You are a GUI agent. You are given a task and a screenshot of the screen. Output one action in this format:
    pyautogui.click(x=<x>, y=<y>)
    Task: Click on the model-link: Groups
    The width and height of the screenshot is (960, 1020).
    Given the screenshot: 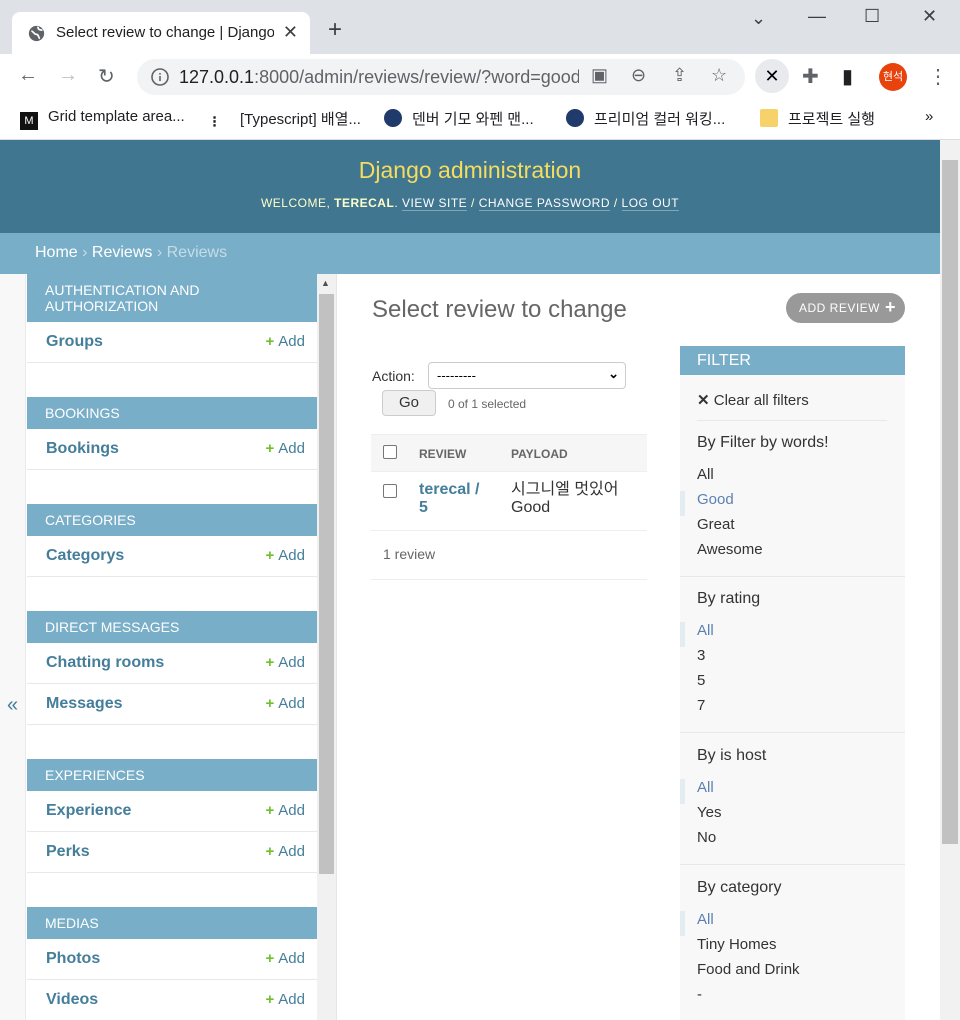 What is the action you would take?
    pyautogui.click(x=74, y=342)
    